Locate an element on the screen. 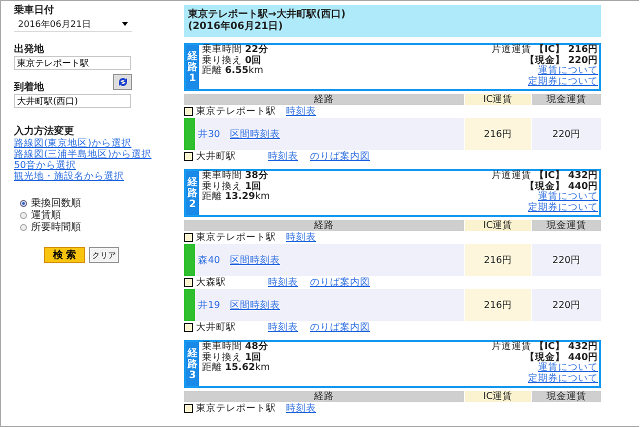 This screenshot has height=427, width=640. swap-button is located at coordinates (122, 82).